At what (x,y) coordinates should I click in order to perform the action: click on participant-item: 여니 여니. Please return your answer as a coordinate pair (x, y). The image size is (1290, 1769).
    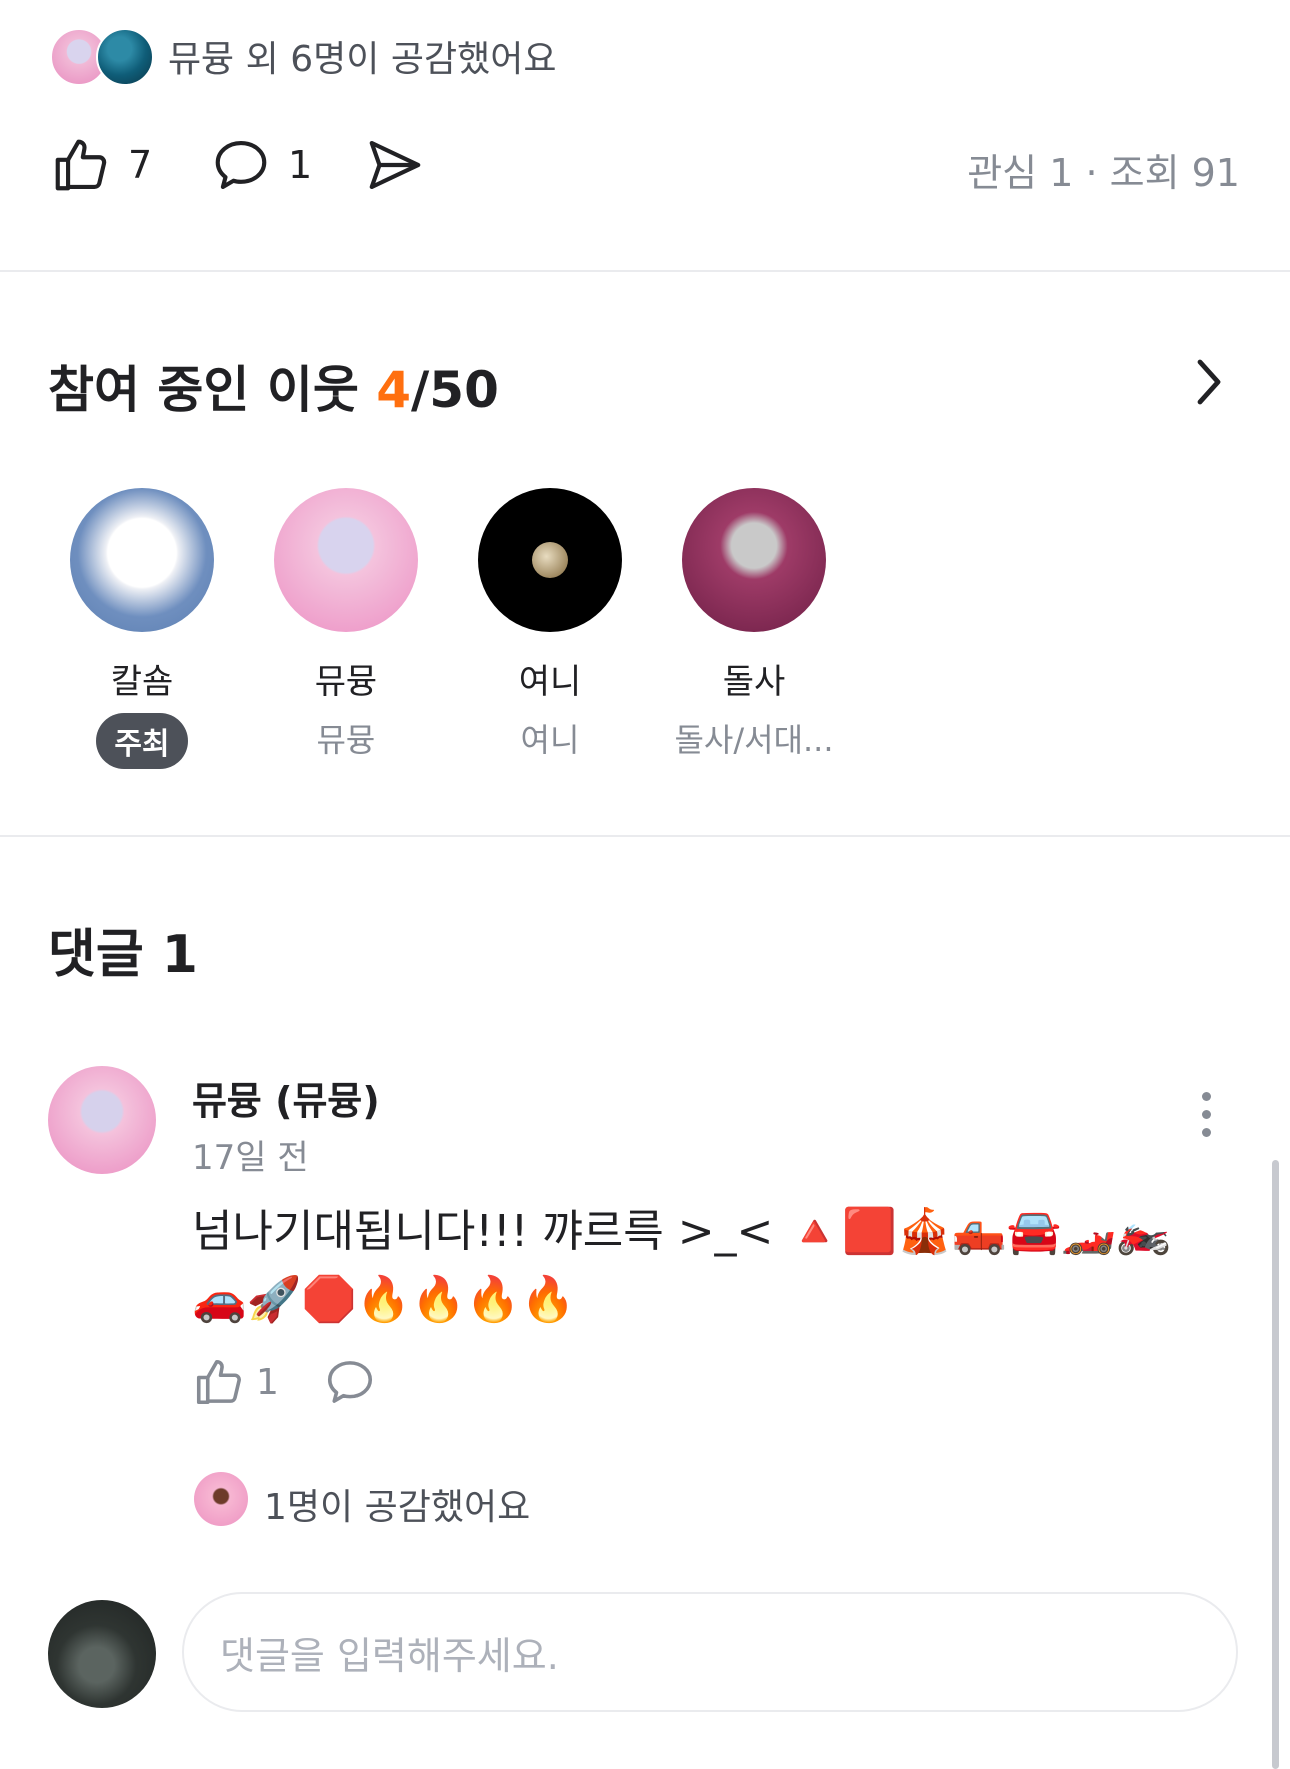
    Looking at the image, I should click on (550, 624).